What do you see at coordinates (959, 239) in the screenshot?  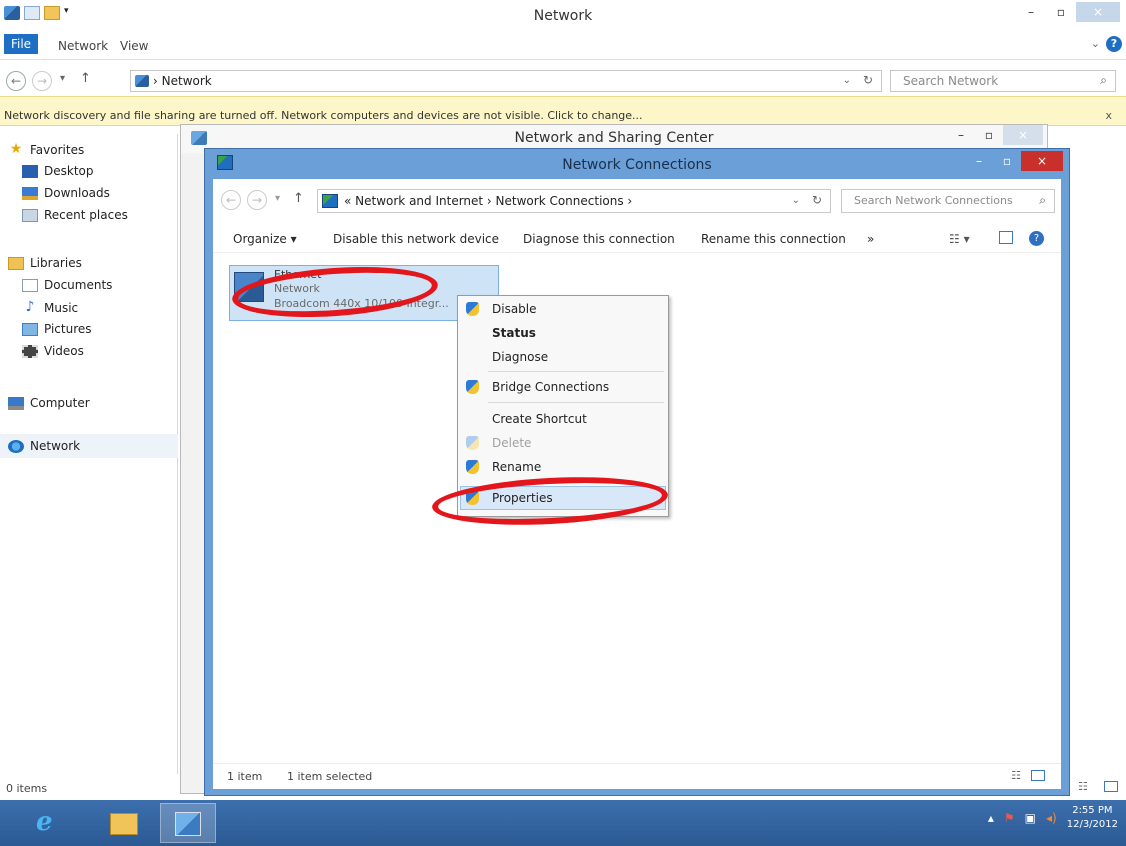 I see `change-view-icon: ☷ ▾` at bounding box center [959, 239].